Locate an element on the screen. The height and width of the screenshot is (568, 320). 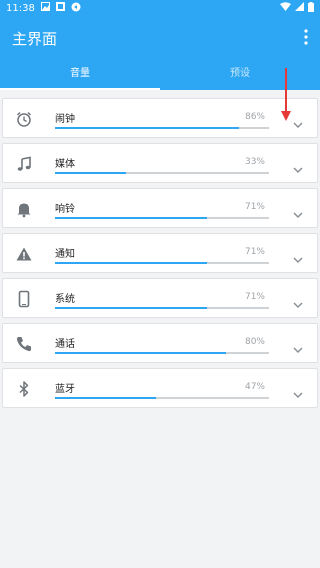
volume-percent: 80% is located at coordinates (254, 342).